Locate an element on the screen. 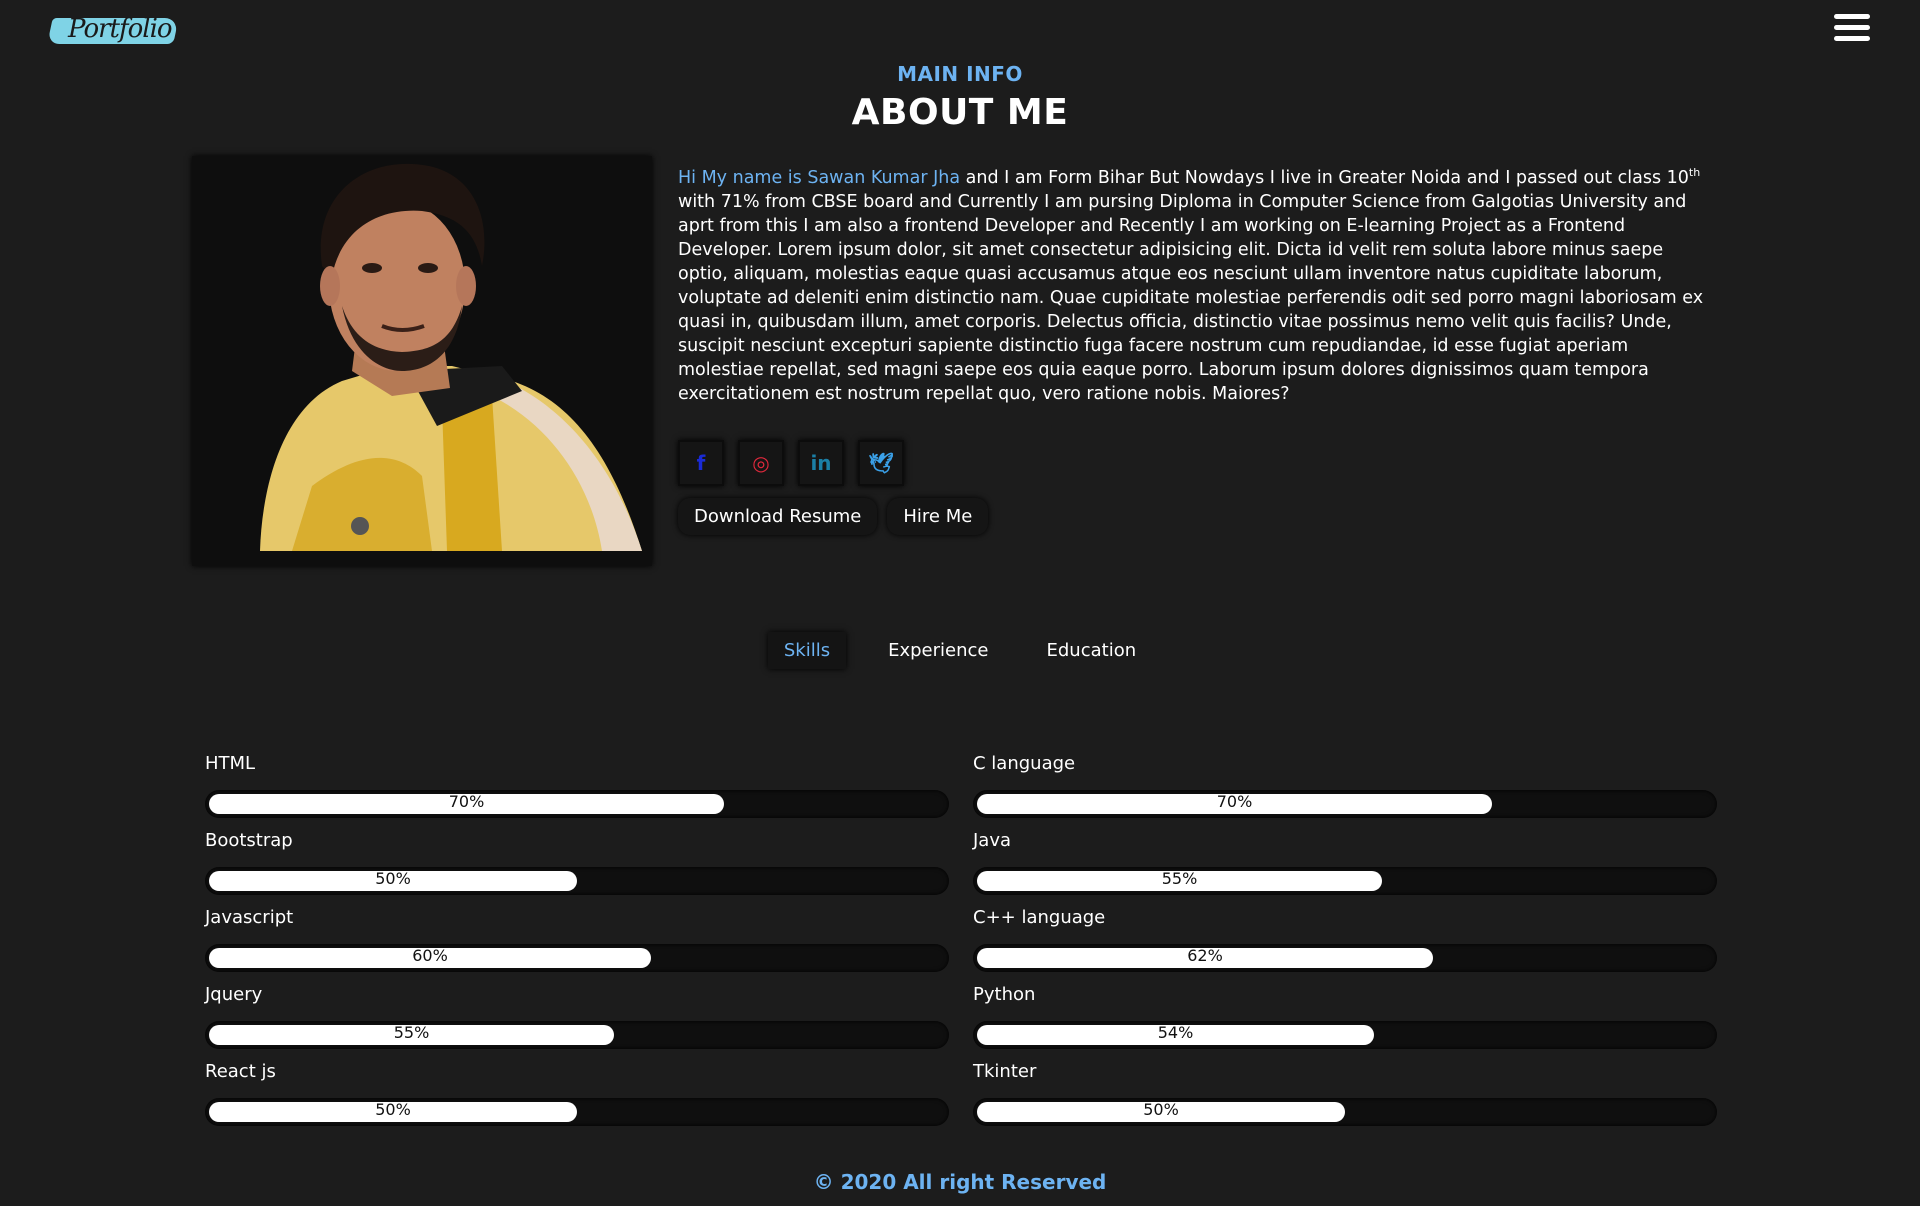 The height and width of the screenshot is (1206, 1920). facebook-icon: f is located at coordinates (701, 463).